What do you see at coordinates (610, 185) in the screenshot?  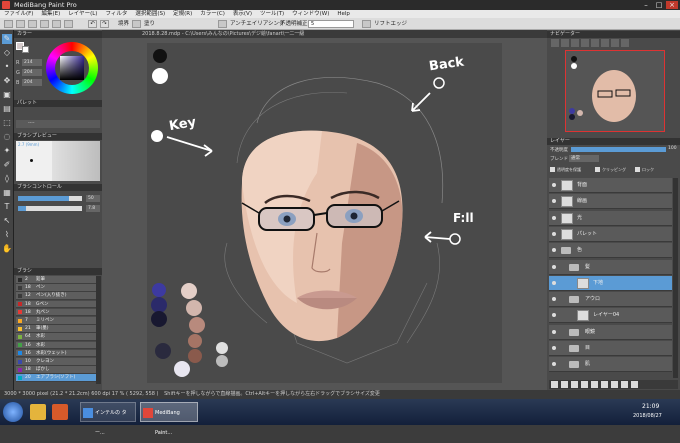 I see `layer-row: 背面` at bounding box center [610, 185].